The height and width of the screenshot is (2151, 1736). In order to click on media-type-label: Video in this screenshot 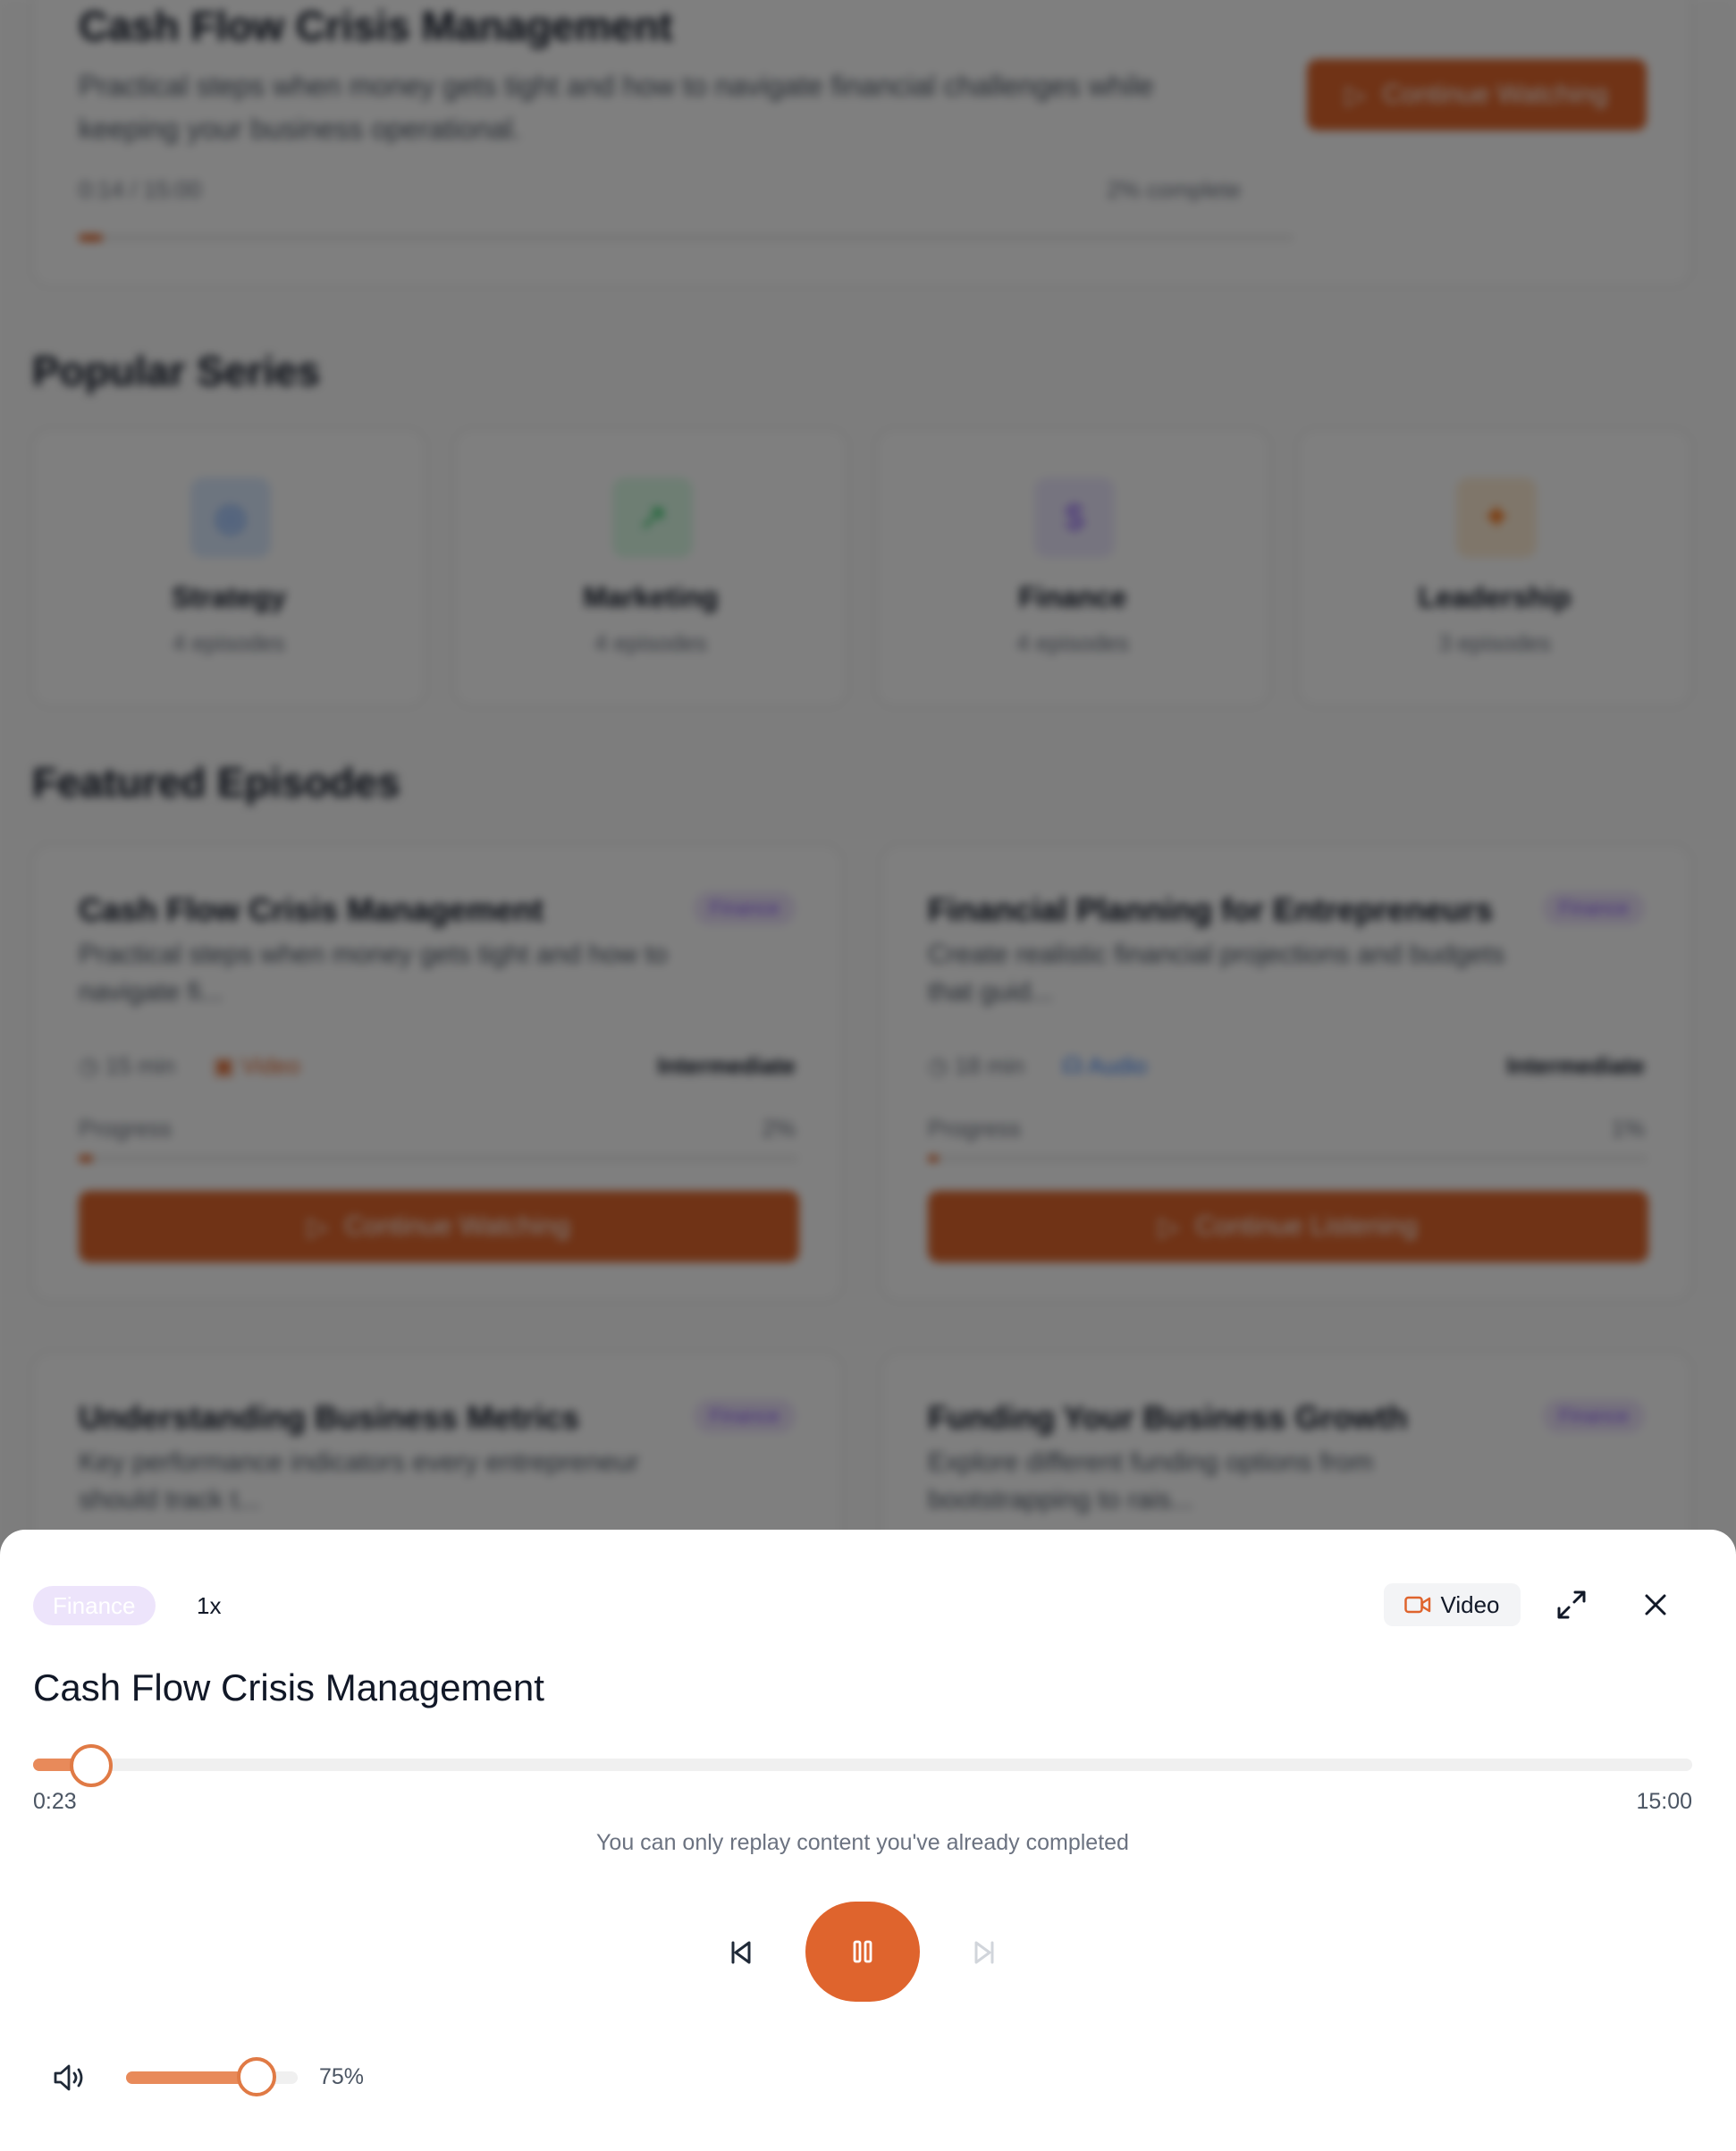, I will do `click(1470, 1604)`.